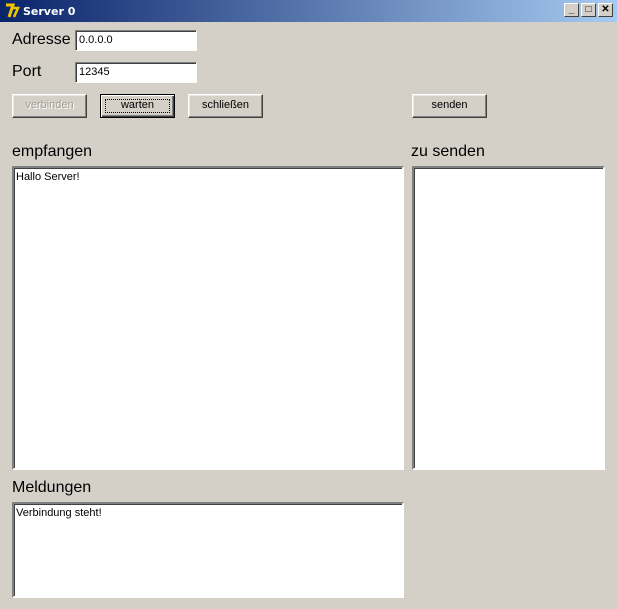  What do you see at coordinates (12, 11) in the screenshot?
I see `java-icon` at bounding box center [12, 11].